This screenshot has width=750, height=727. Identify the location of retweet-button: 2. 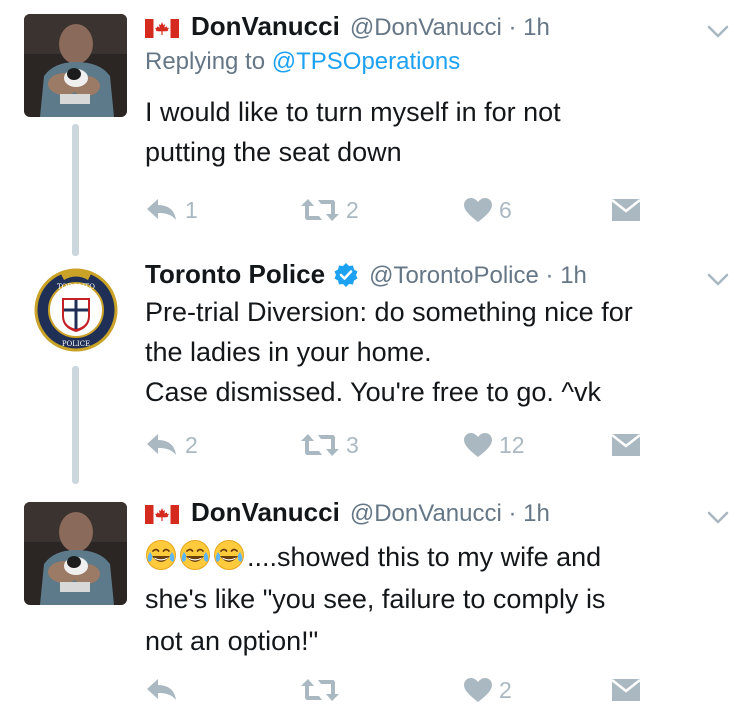
(329, 210).